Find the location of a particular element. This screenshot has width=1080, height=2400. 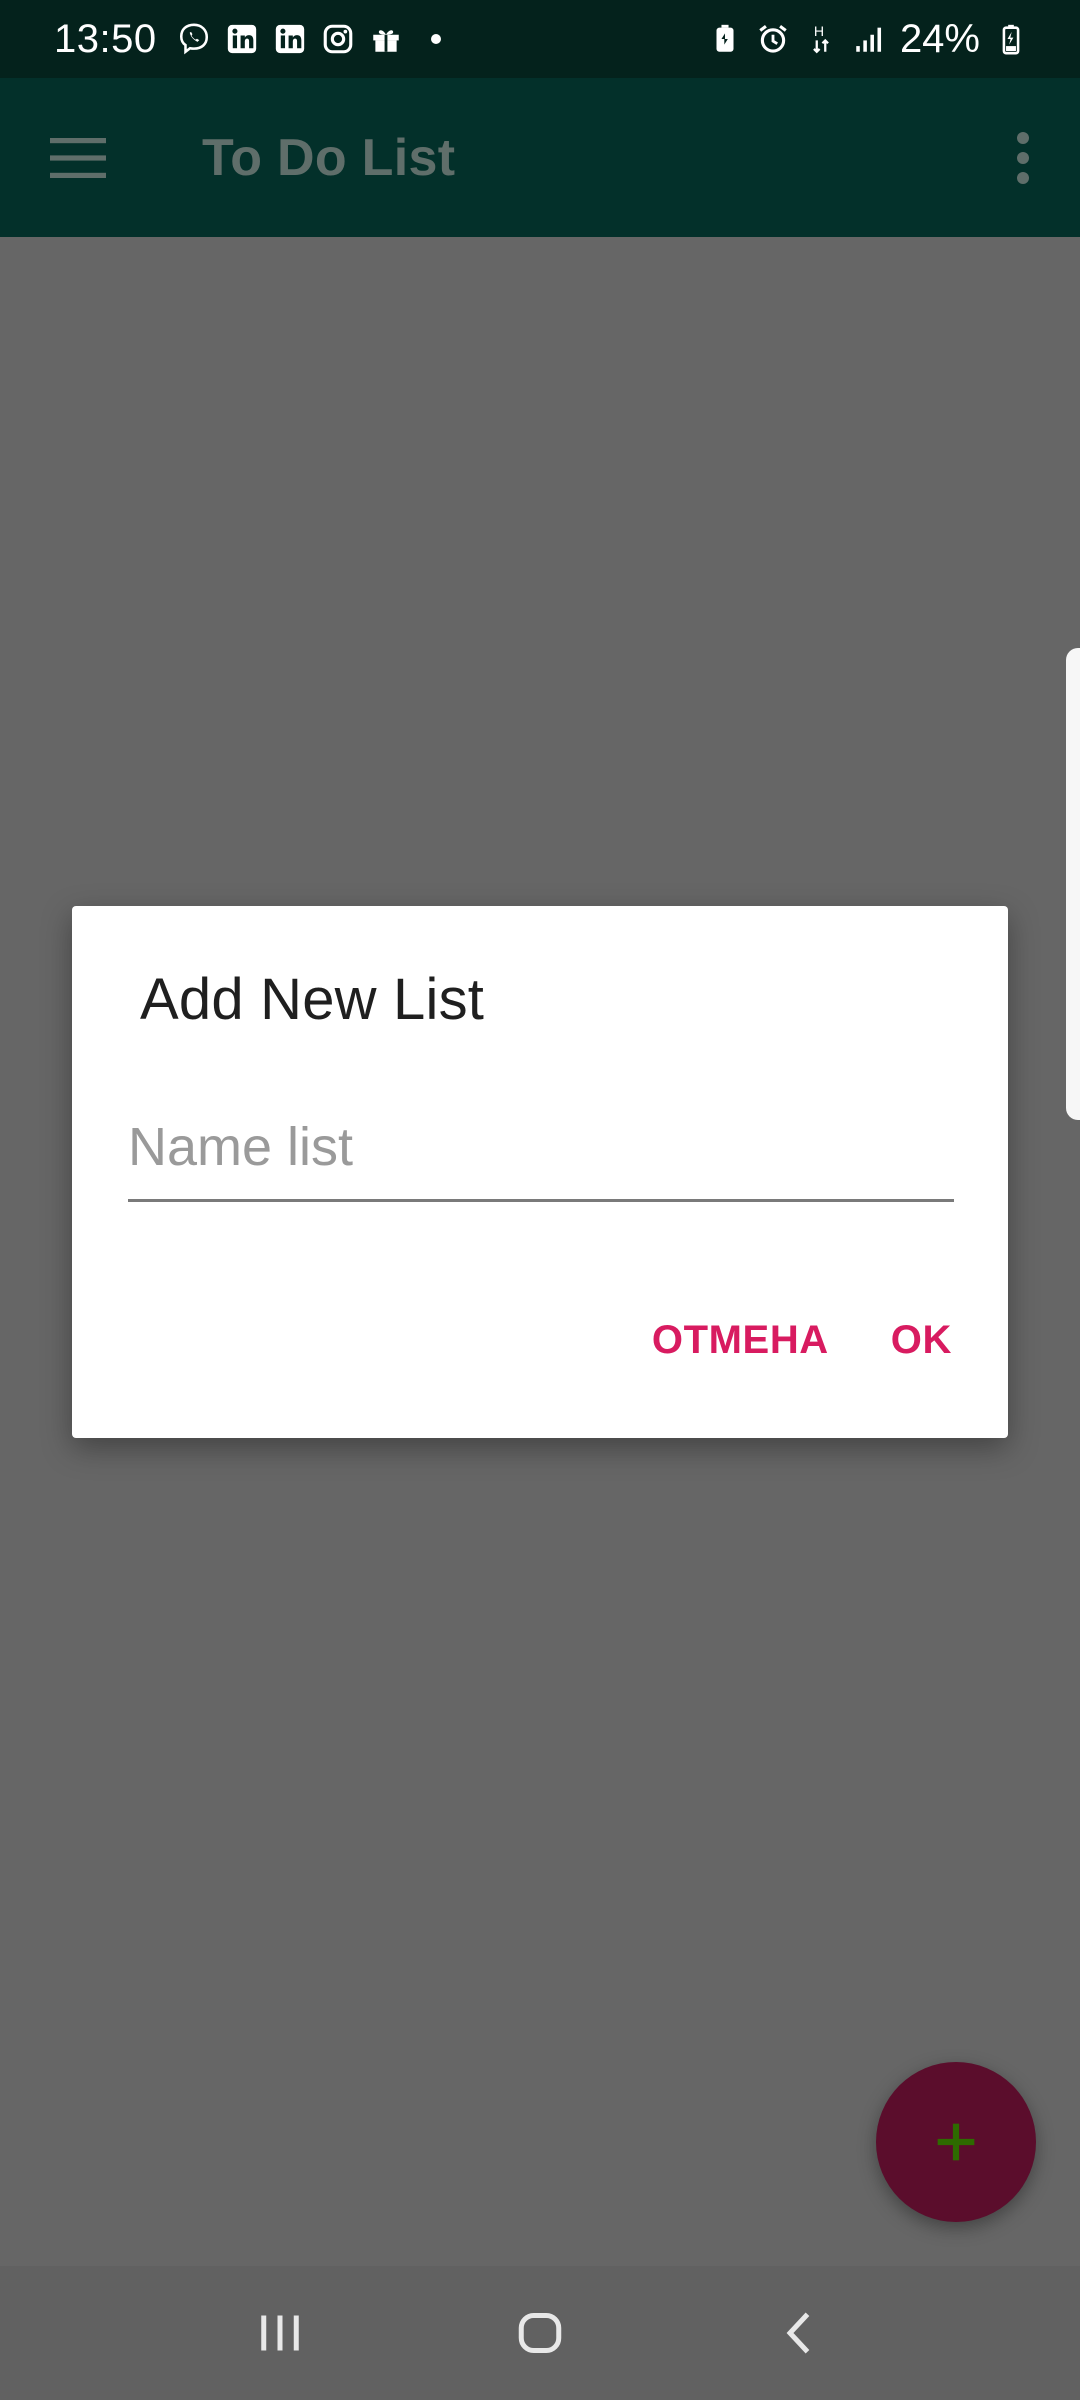

navigation-bar is located at coordinates (540, 2333).